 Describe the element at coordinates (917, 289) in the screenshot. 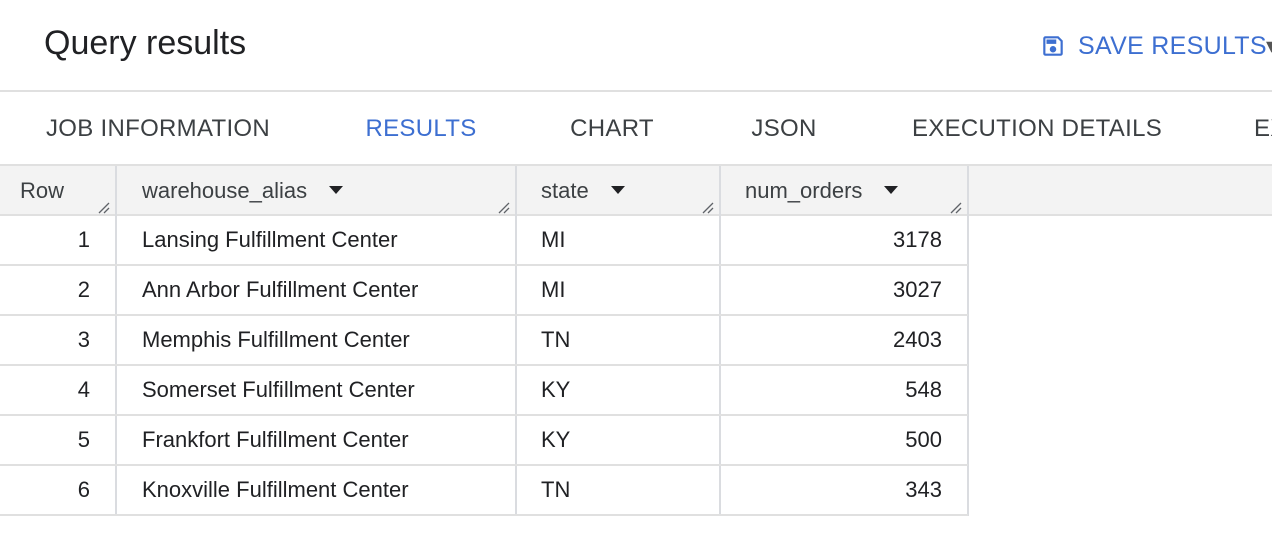

I see `num-orders-cell: 3027` at that location.